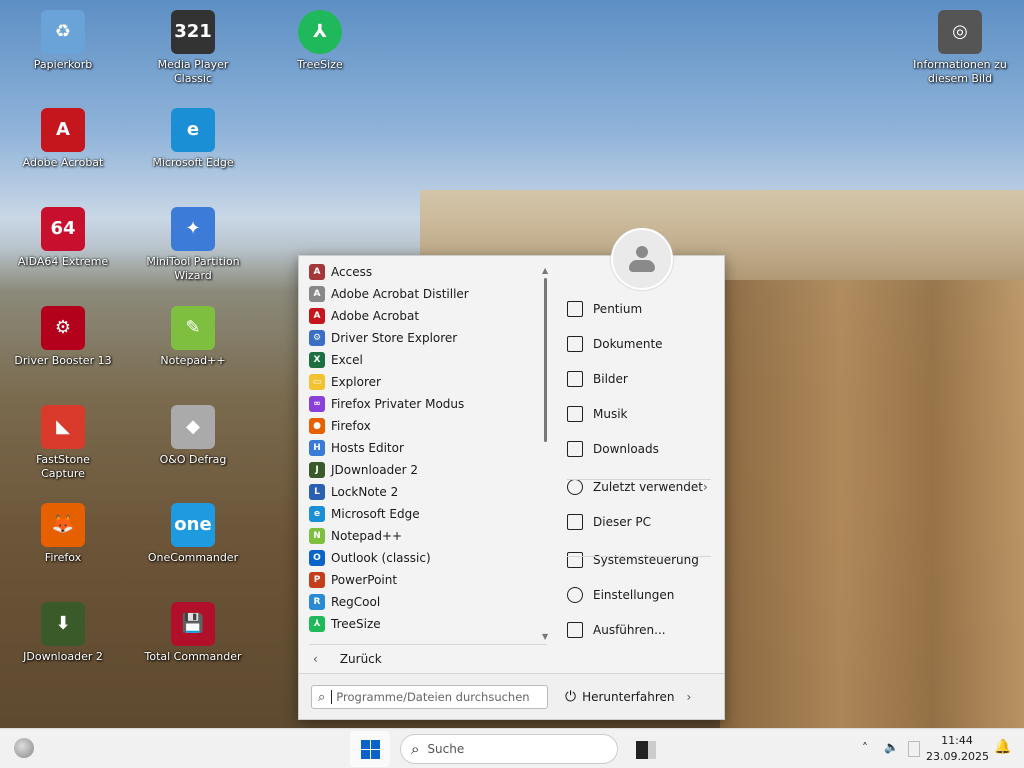 The image size is (1024, 768). I want to click on app-label: Firefox Privater Modus, so click(398, 404).